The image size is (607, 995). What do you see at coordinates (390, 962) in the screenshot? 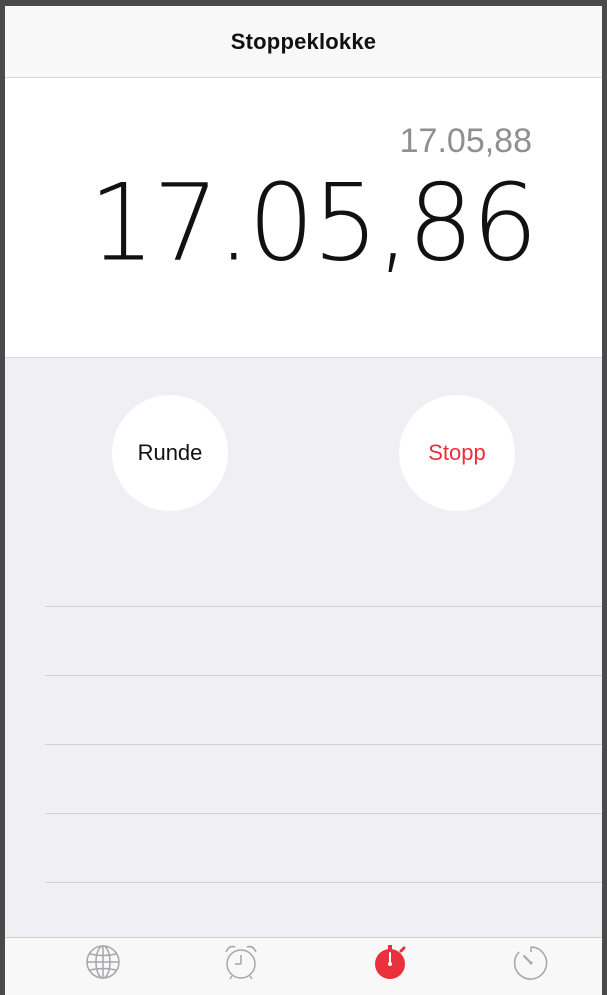
I see `stopwatch-icon` at bounding box center [390, 962].